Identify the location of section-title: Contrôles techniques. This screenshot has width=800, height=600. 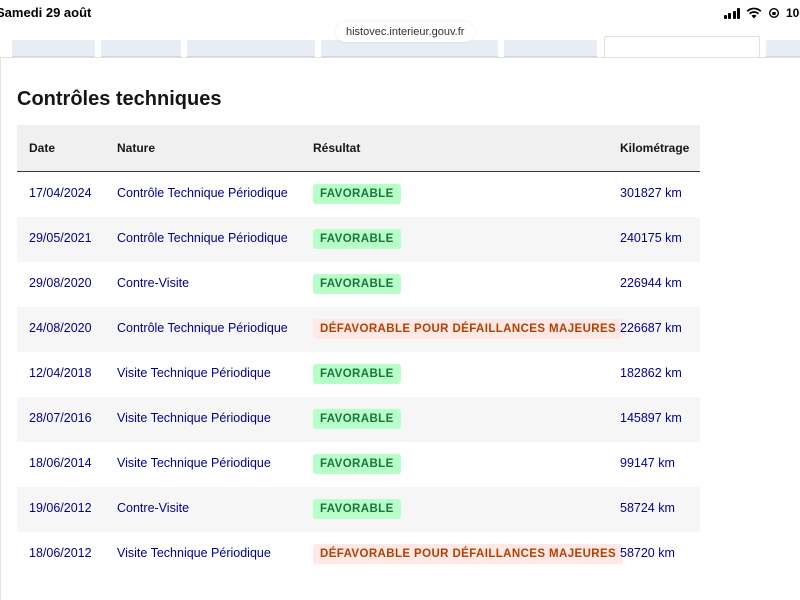
(119, 99).